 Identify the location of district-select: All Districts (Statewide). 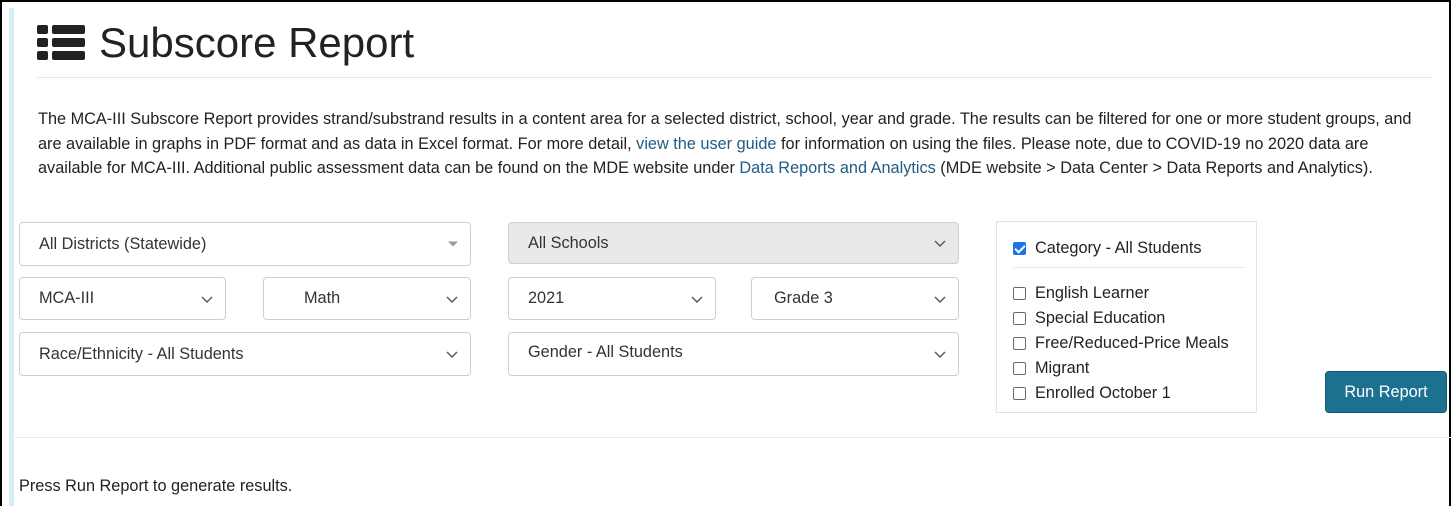
(245, 244).